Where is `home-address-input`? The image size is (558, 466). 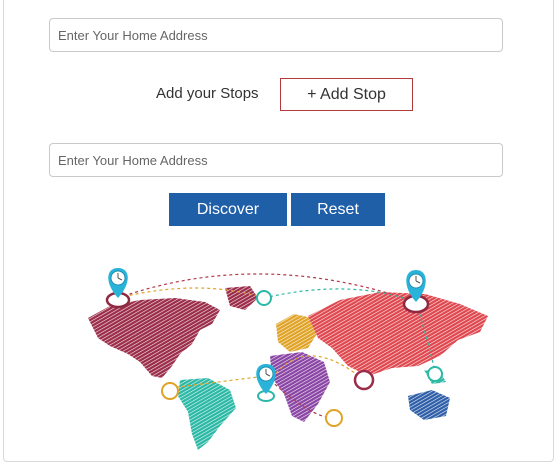 home-address-input is located at coordinates (276, 35).